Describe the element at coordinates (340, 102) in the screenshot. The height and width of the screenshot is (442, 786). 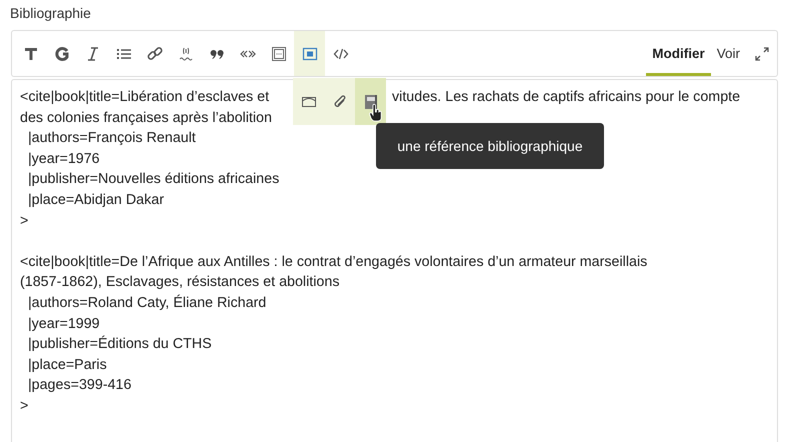
I see `attachment-icon` at that location.